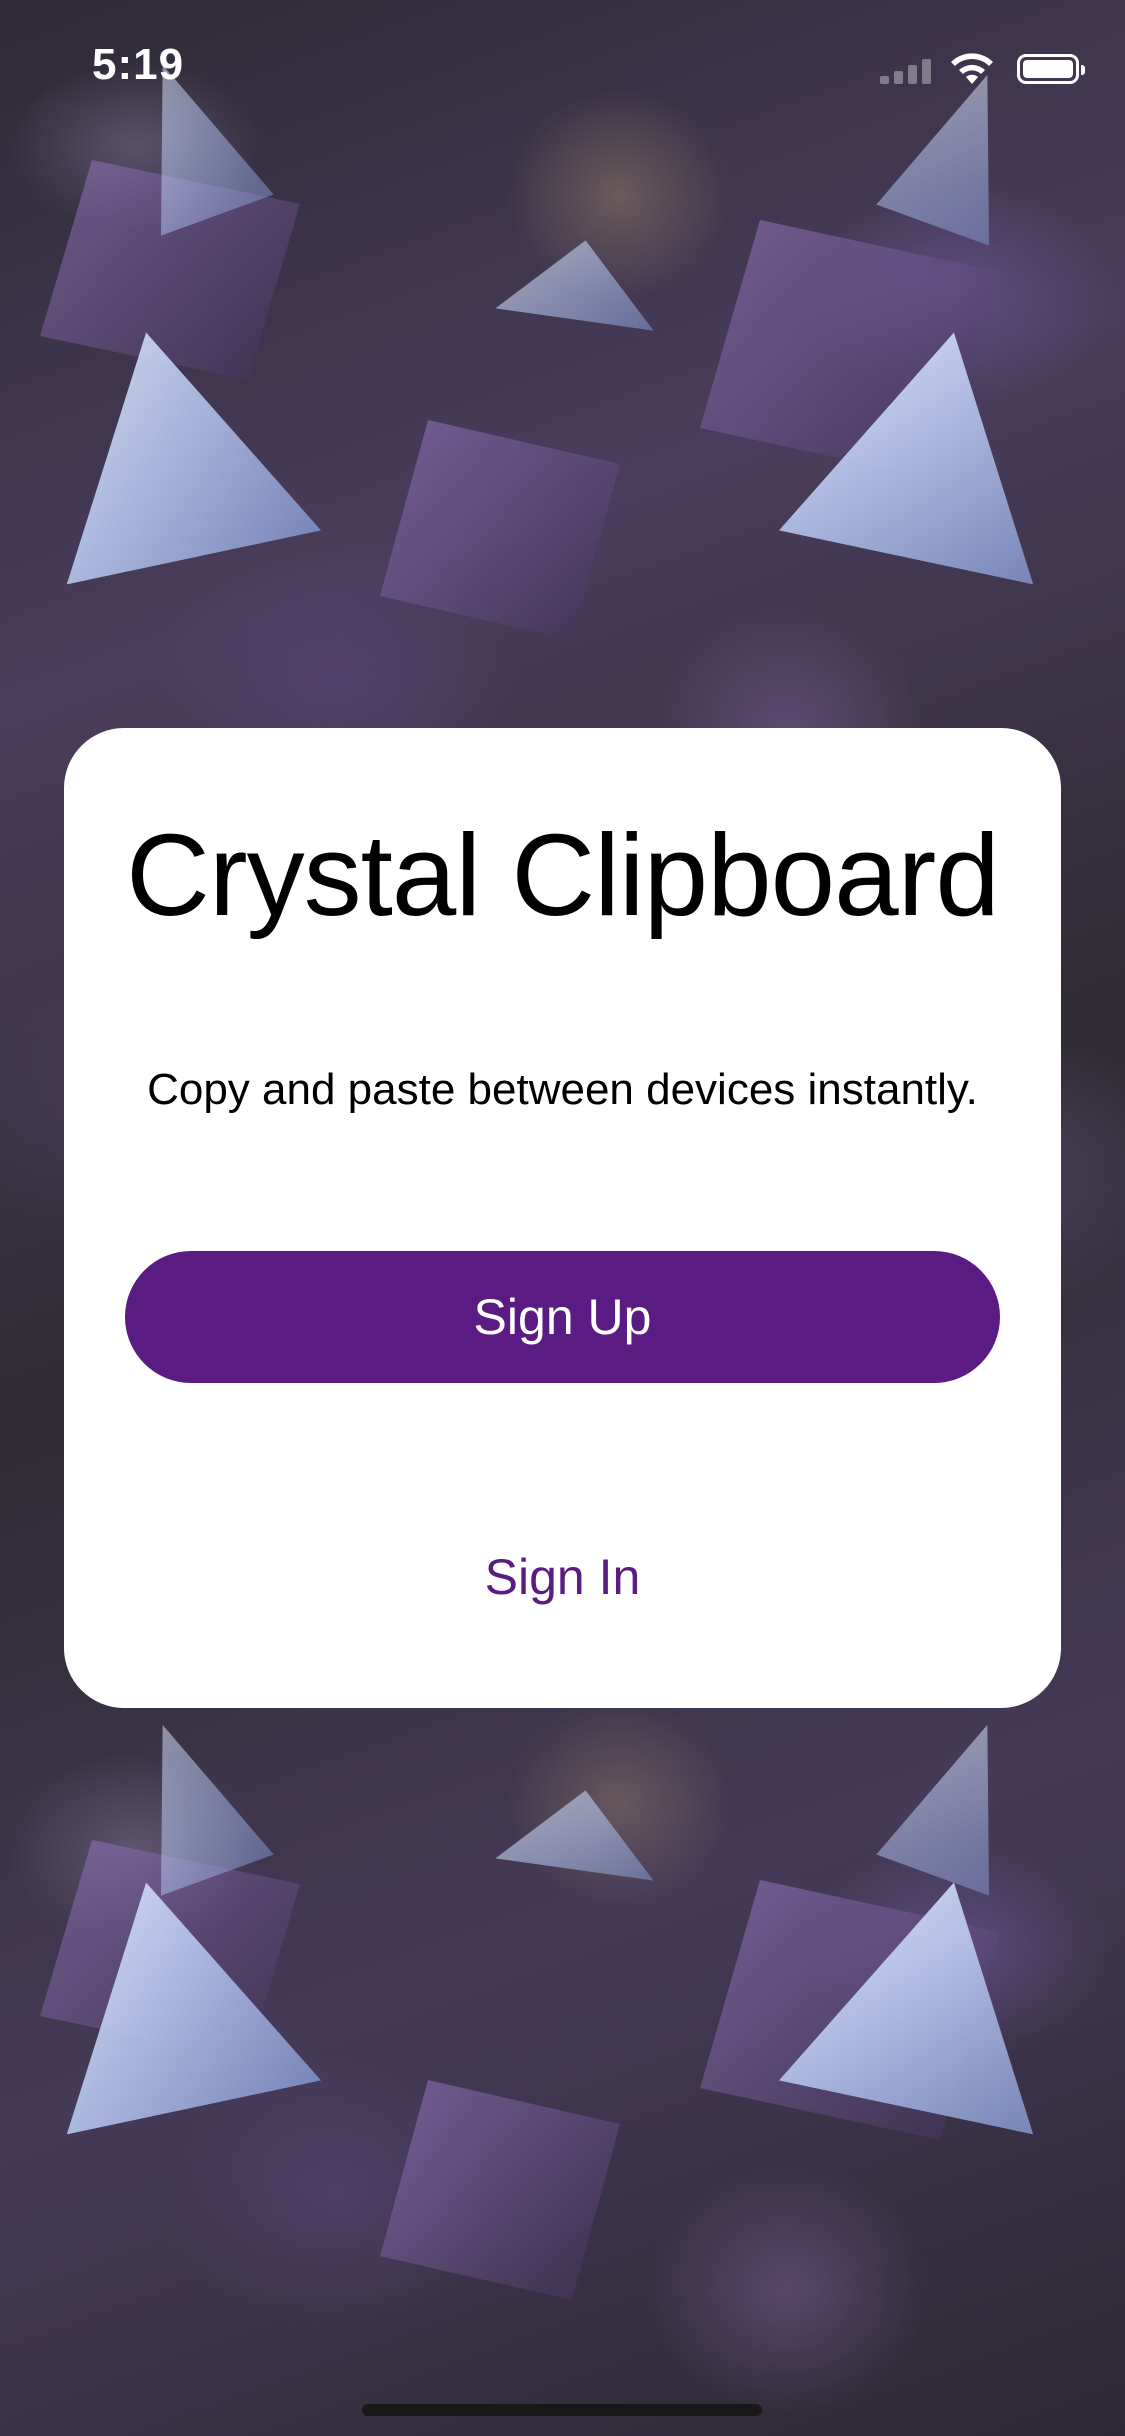  Describe the element at coordinates (1048, 69) in the screenshot. I see `battery-level` at that location.